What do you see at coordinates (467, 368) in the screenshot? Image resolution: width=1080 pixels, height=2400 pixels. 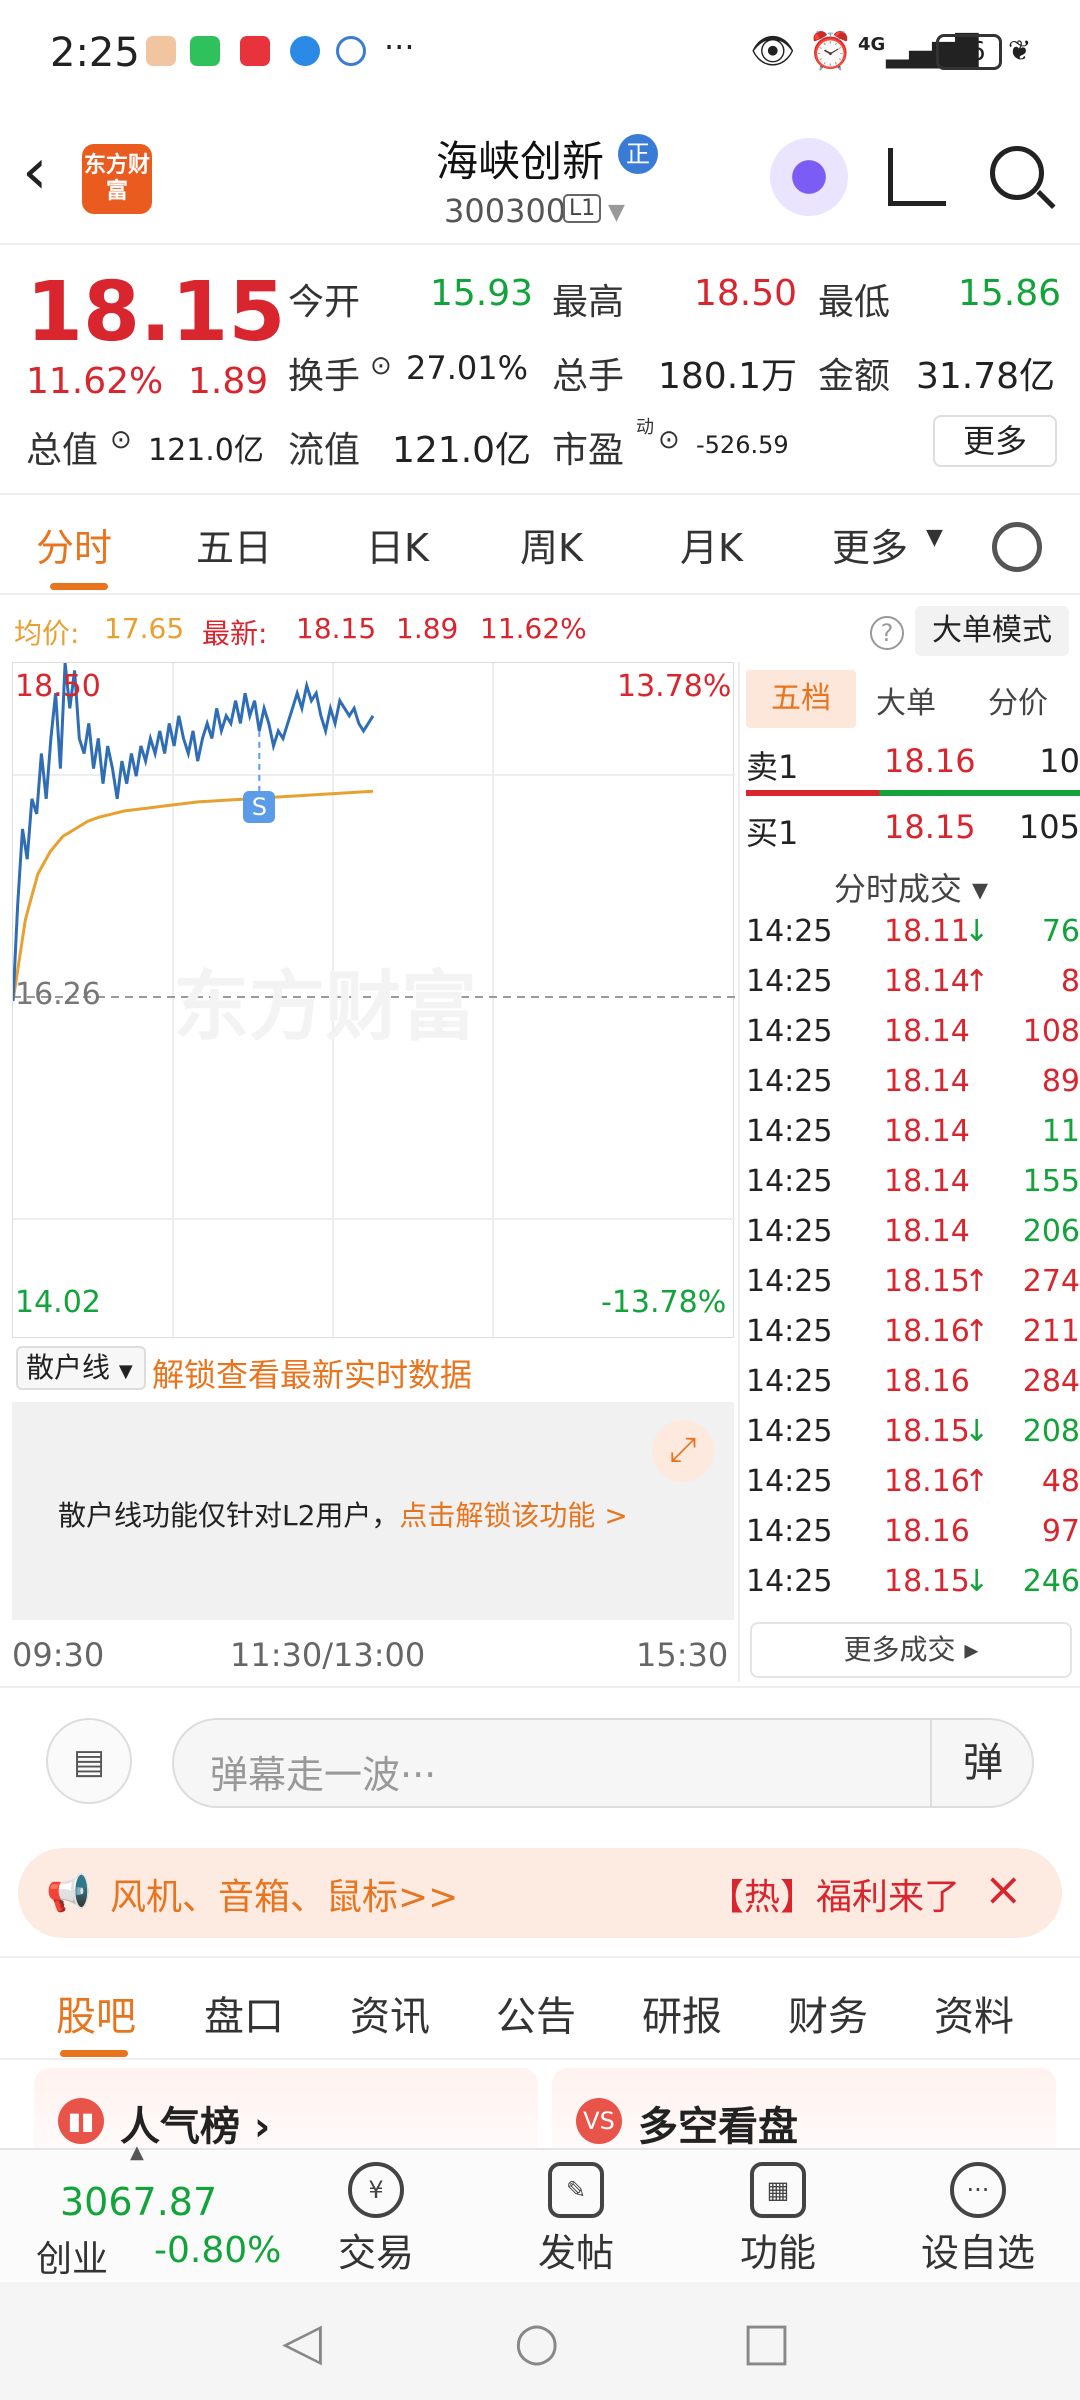 I see `turnover-value: 27.01%` at bounding box center [467, 368].